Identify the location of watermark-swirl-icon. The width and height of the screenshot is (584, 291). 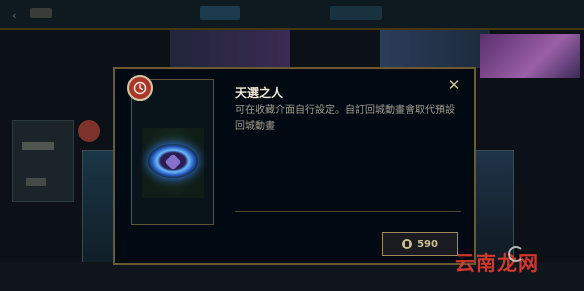
(516, 254).